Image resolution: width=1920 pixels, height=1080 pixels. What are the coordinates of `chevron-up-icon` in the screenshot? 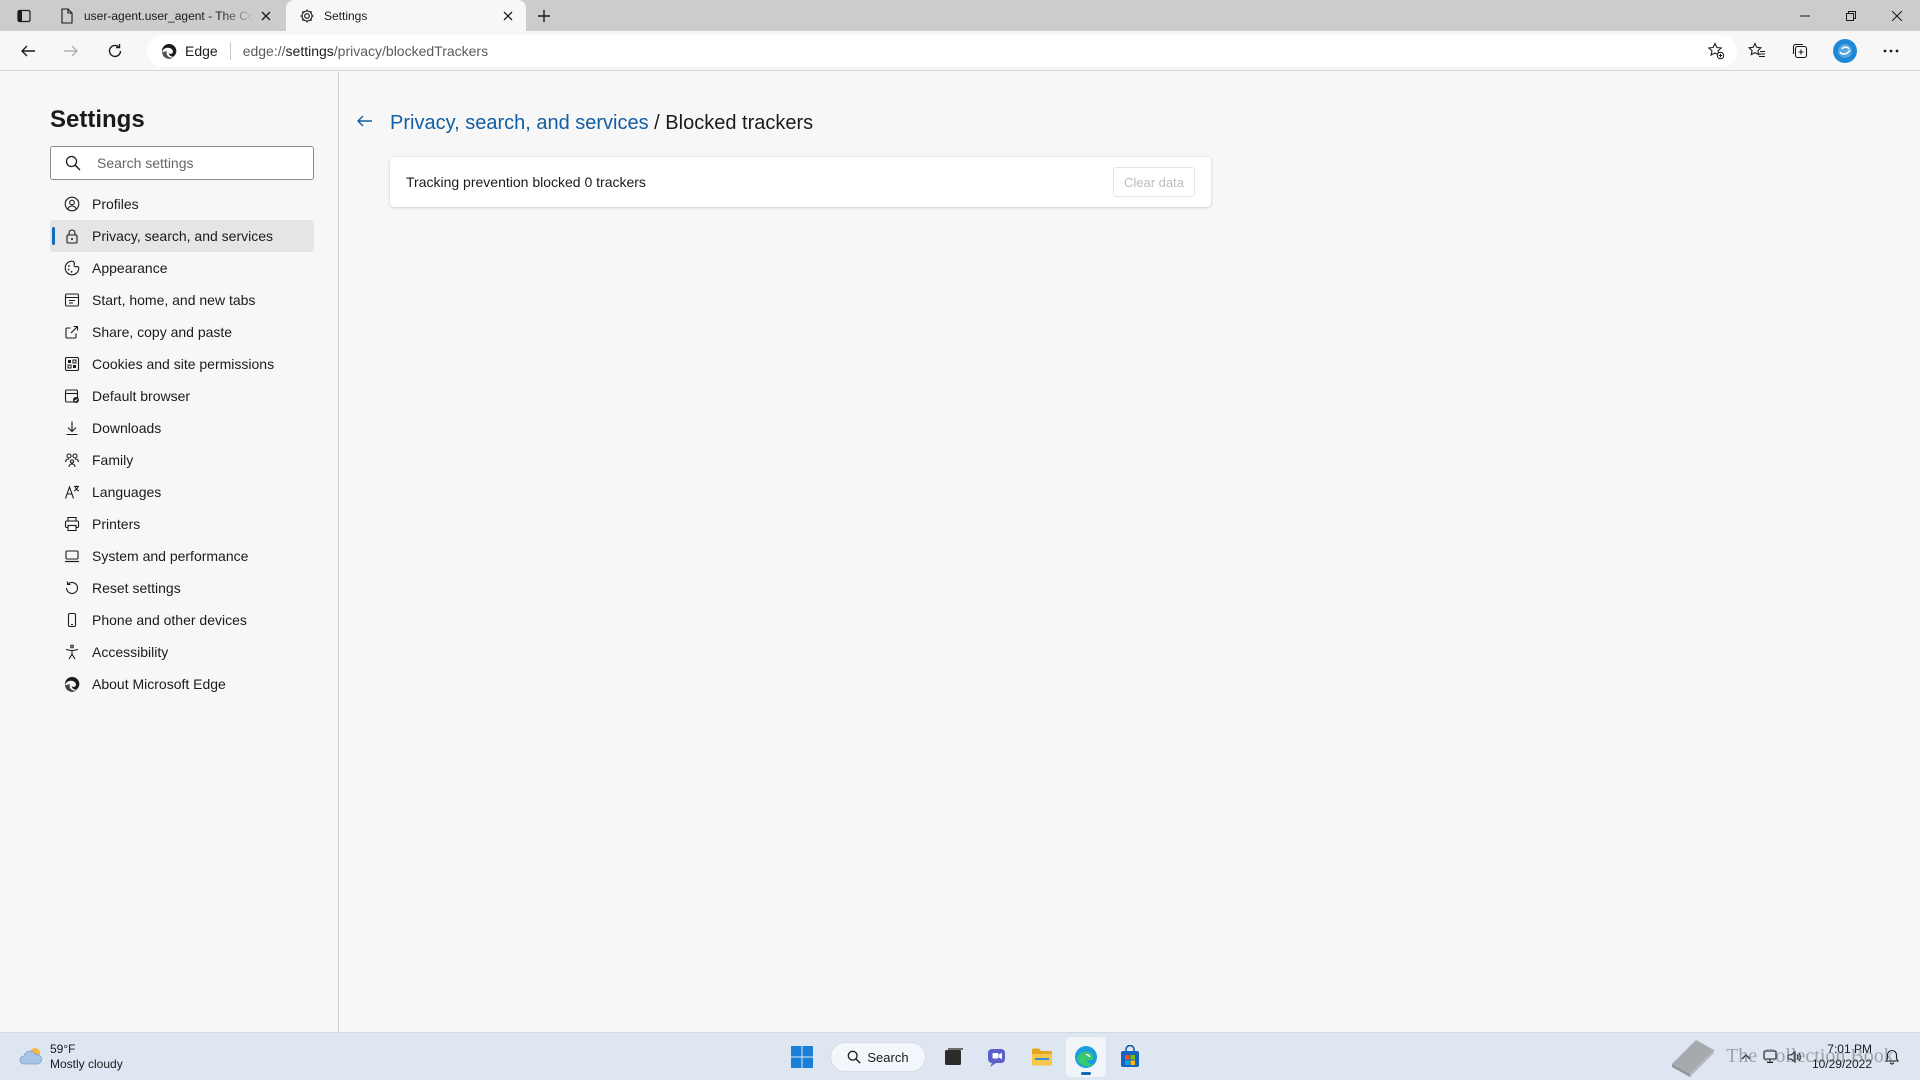 It's located at (1746, 1057).